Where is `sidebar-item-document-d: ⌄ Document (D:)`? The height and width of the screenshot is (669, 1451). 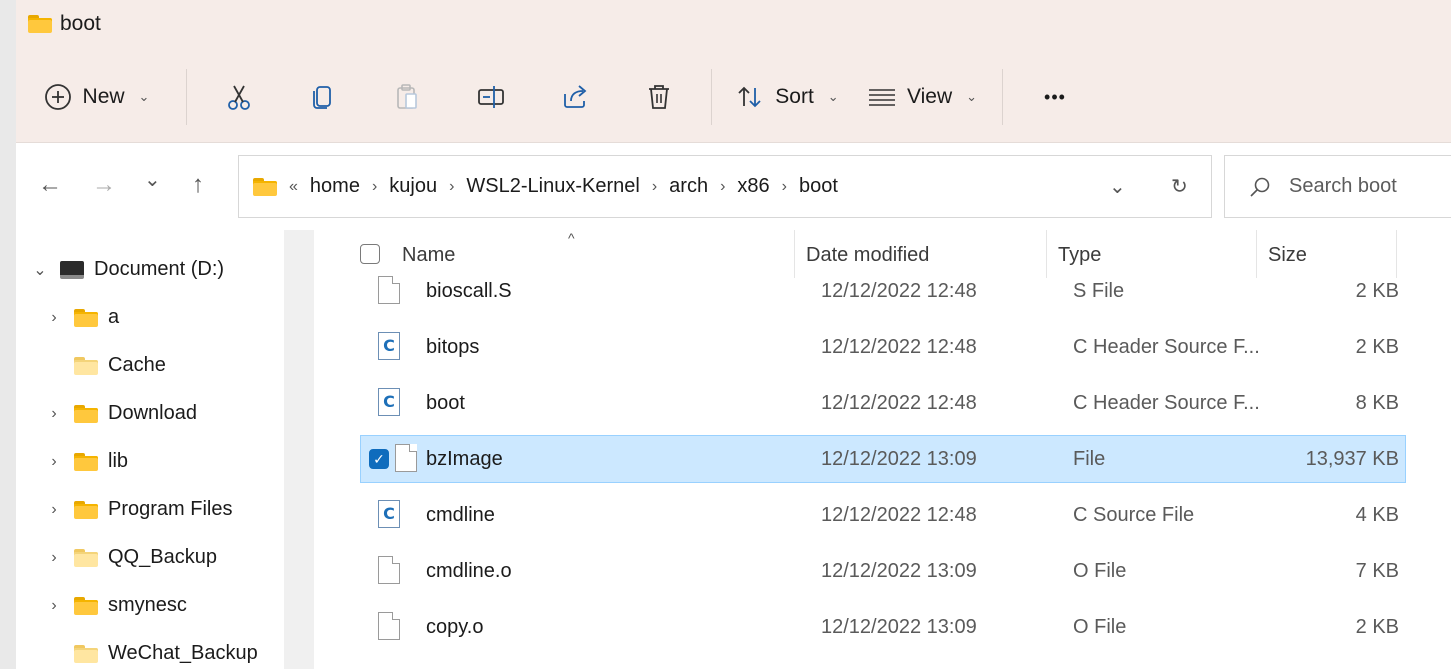 sidebar-item-document-d: ⌄ Document (D:) is located at coordinates (127, 269).